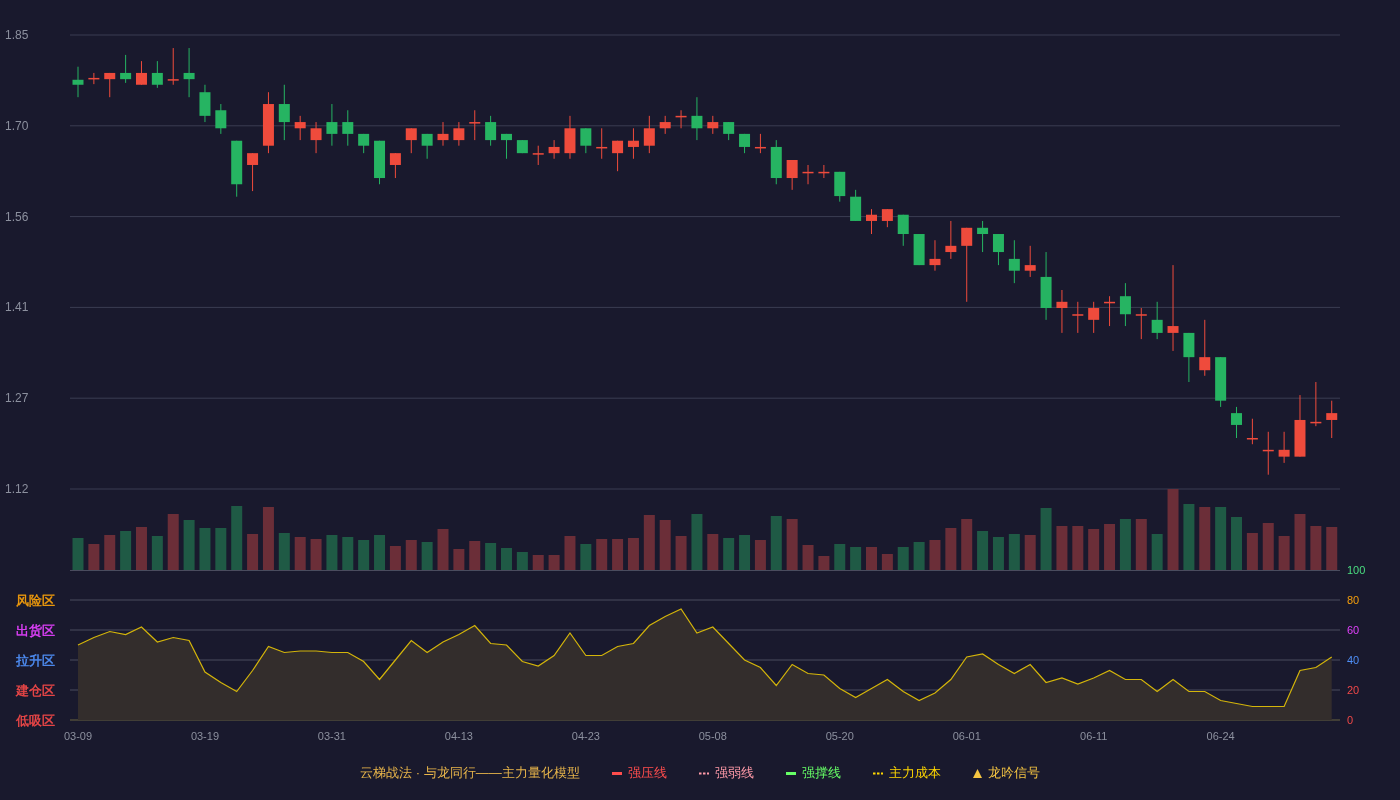  What do you see at coordinates (712, 736) in the screenshot?
I see `axis-label: 05-08` at bounding box center [712, 736].